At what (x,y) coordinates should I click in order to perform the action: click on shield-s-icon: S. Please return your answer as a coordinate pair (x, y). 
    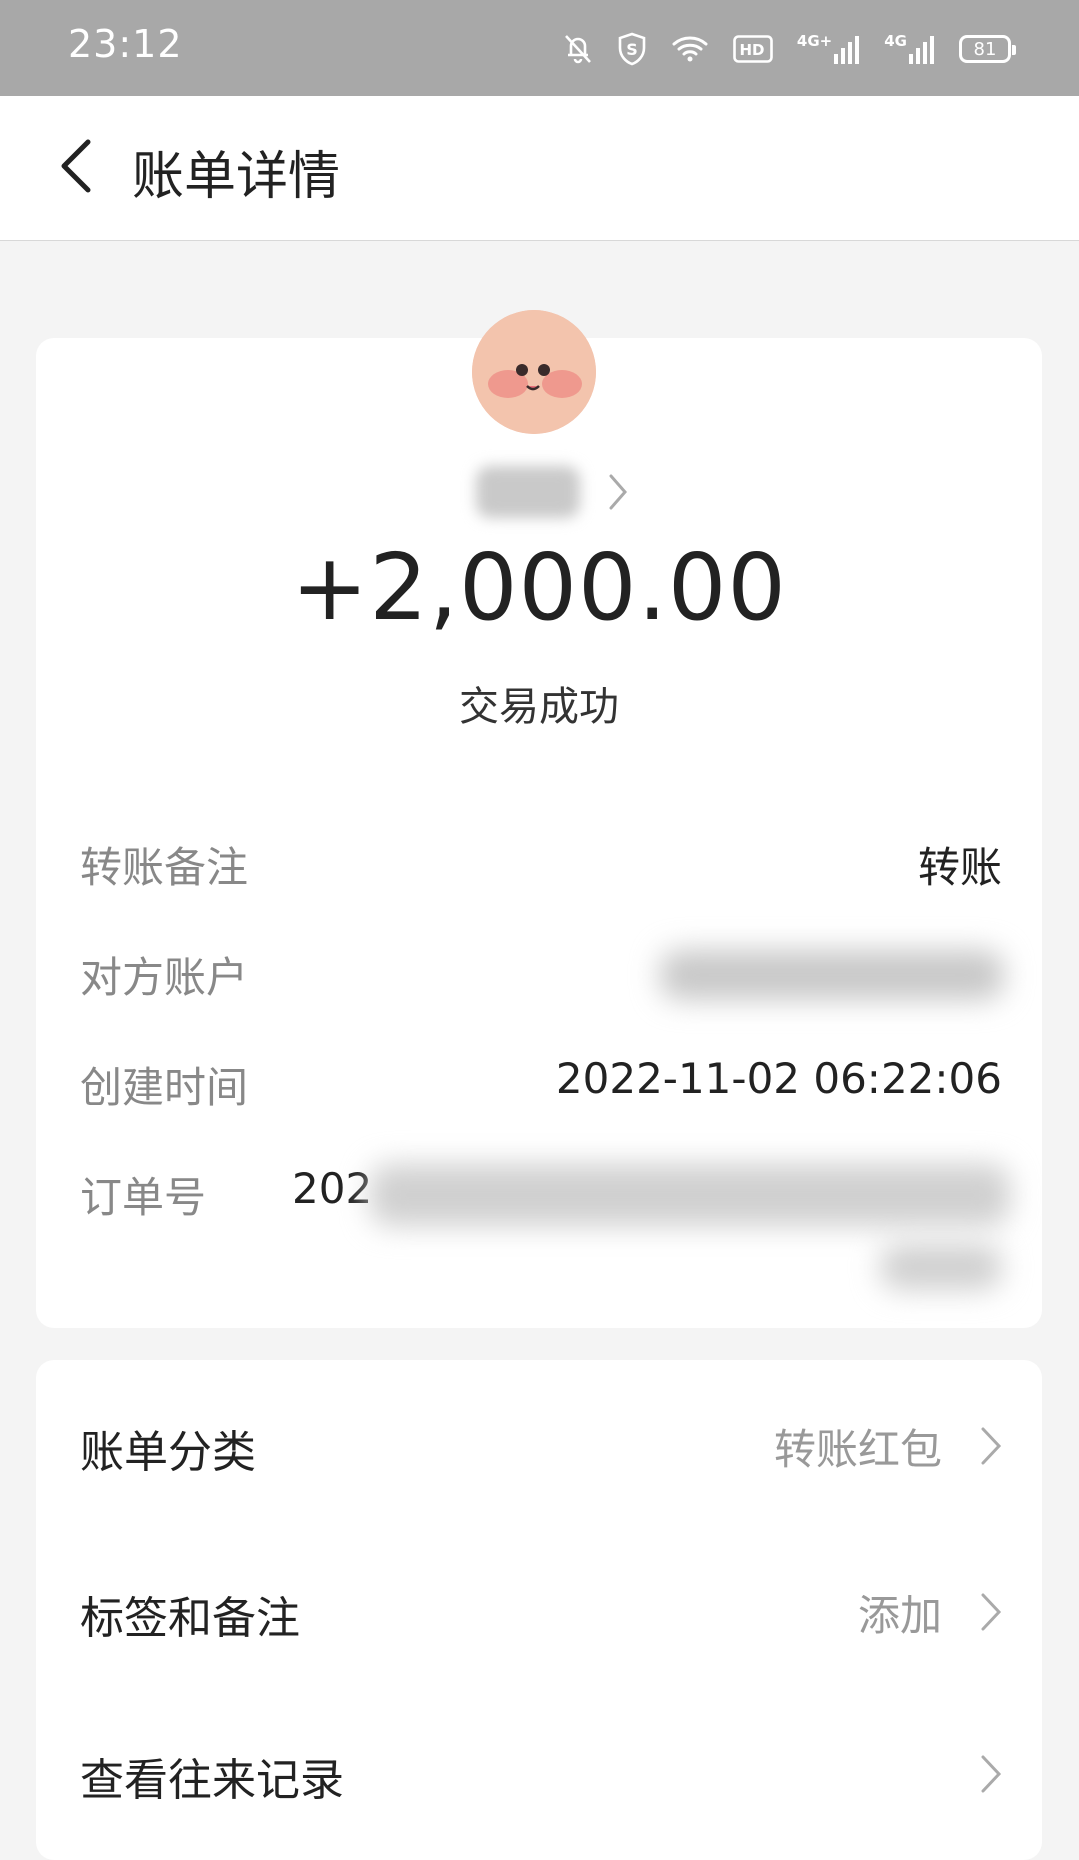
    Looking at the image, I should click on (632, 49).